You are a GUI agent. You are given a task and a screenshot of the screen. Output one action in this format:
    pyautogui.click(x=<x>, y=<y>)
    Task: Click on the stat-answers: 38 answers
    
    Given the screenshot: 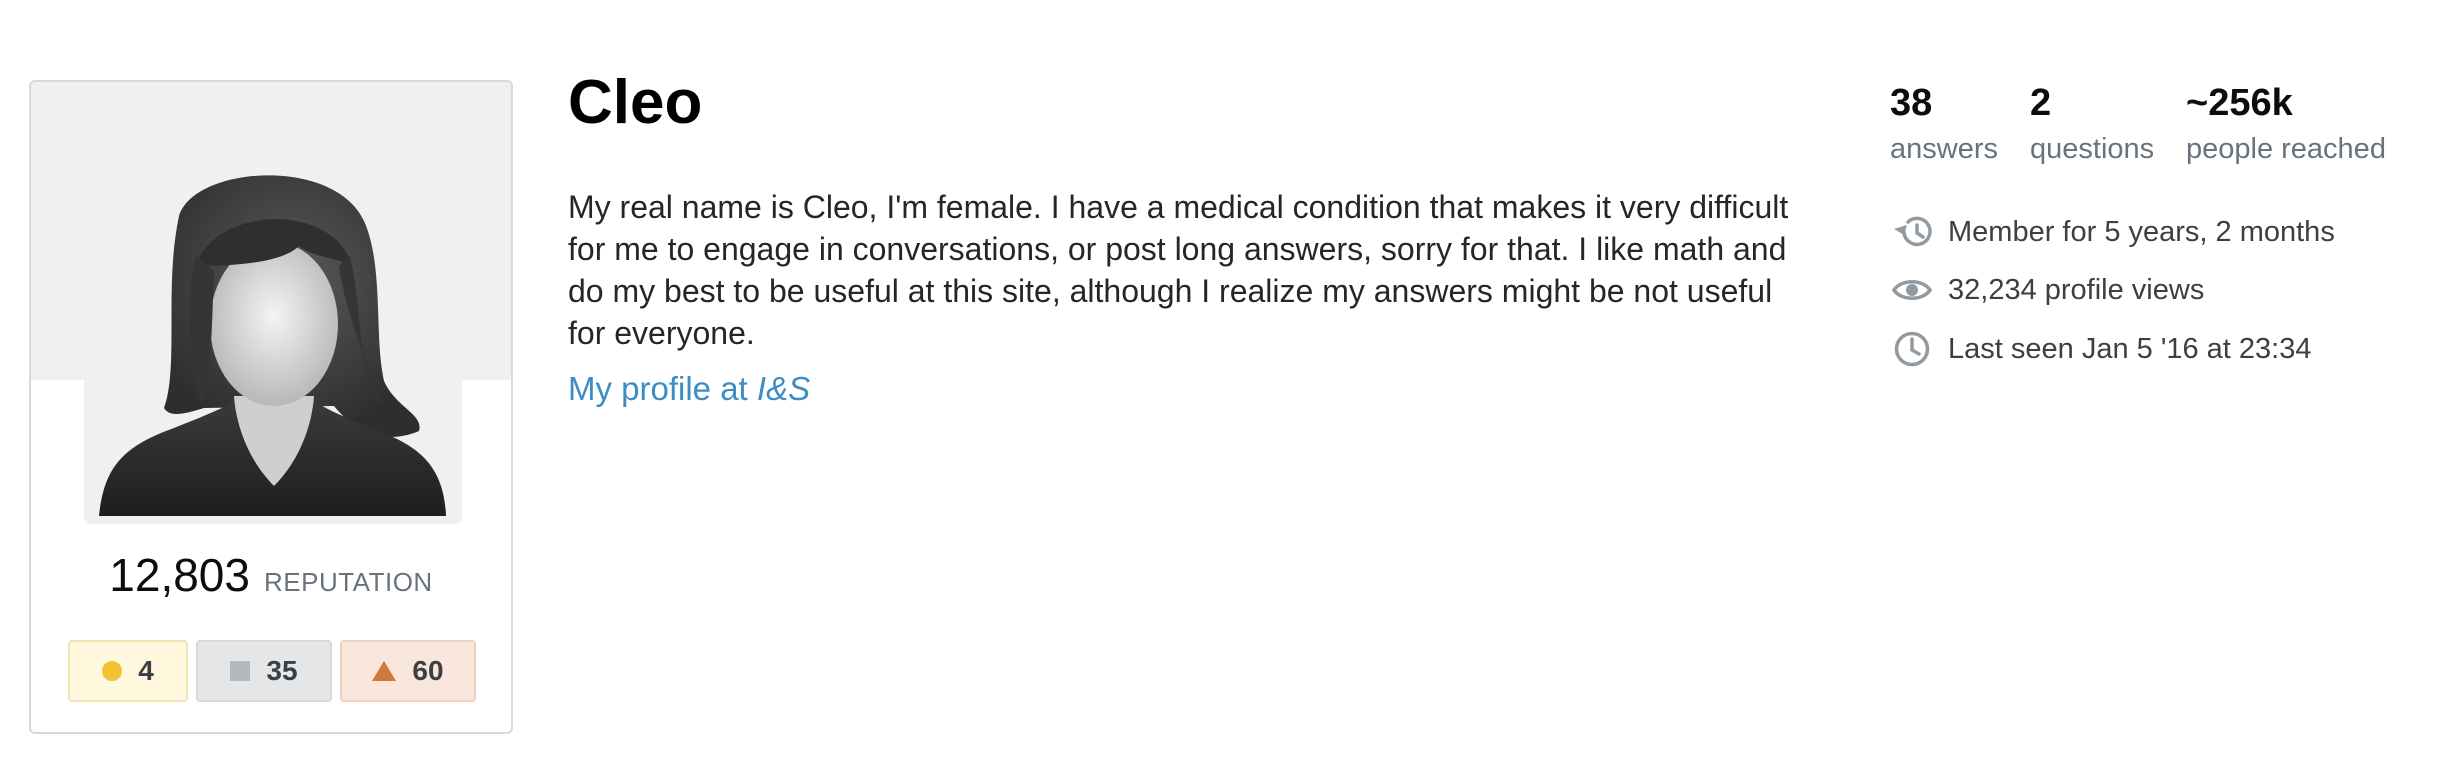 What is the action you would take?
    pyautogui.click(x=1944, y=124)
    